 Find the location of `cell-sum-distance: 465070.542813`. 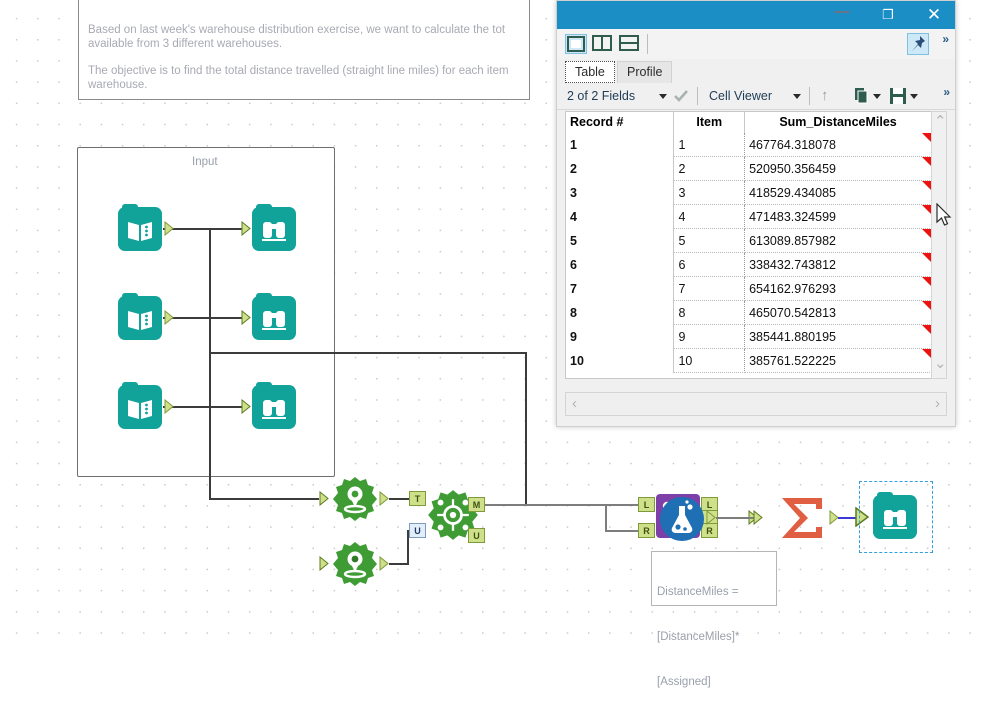

cell-sum-distance: 465070.542813 is located at coordinates (838, 312).